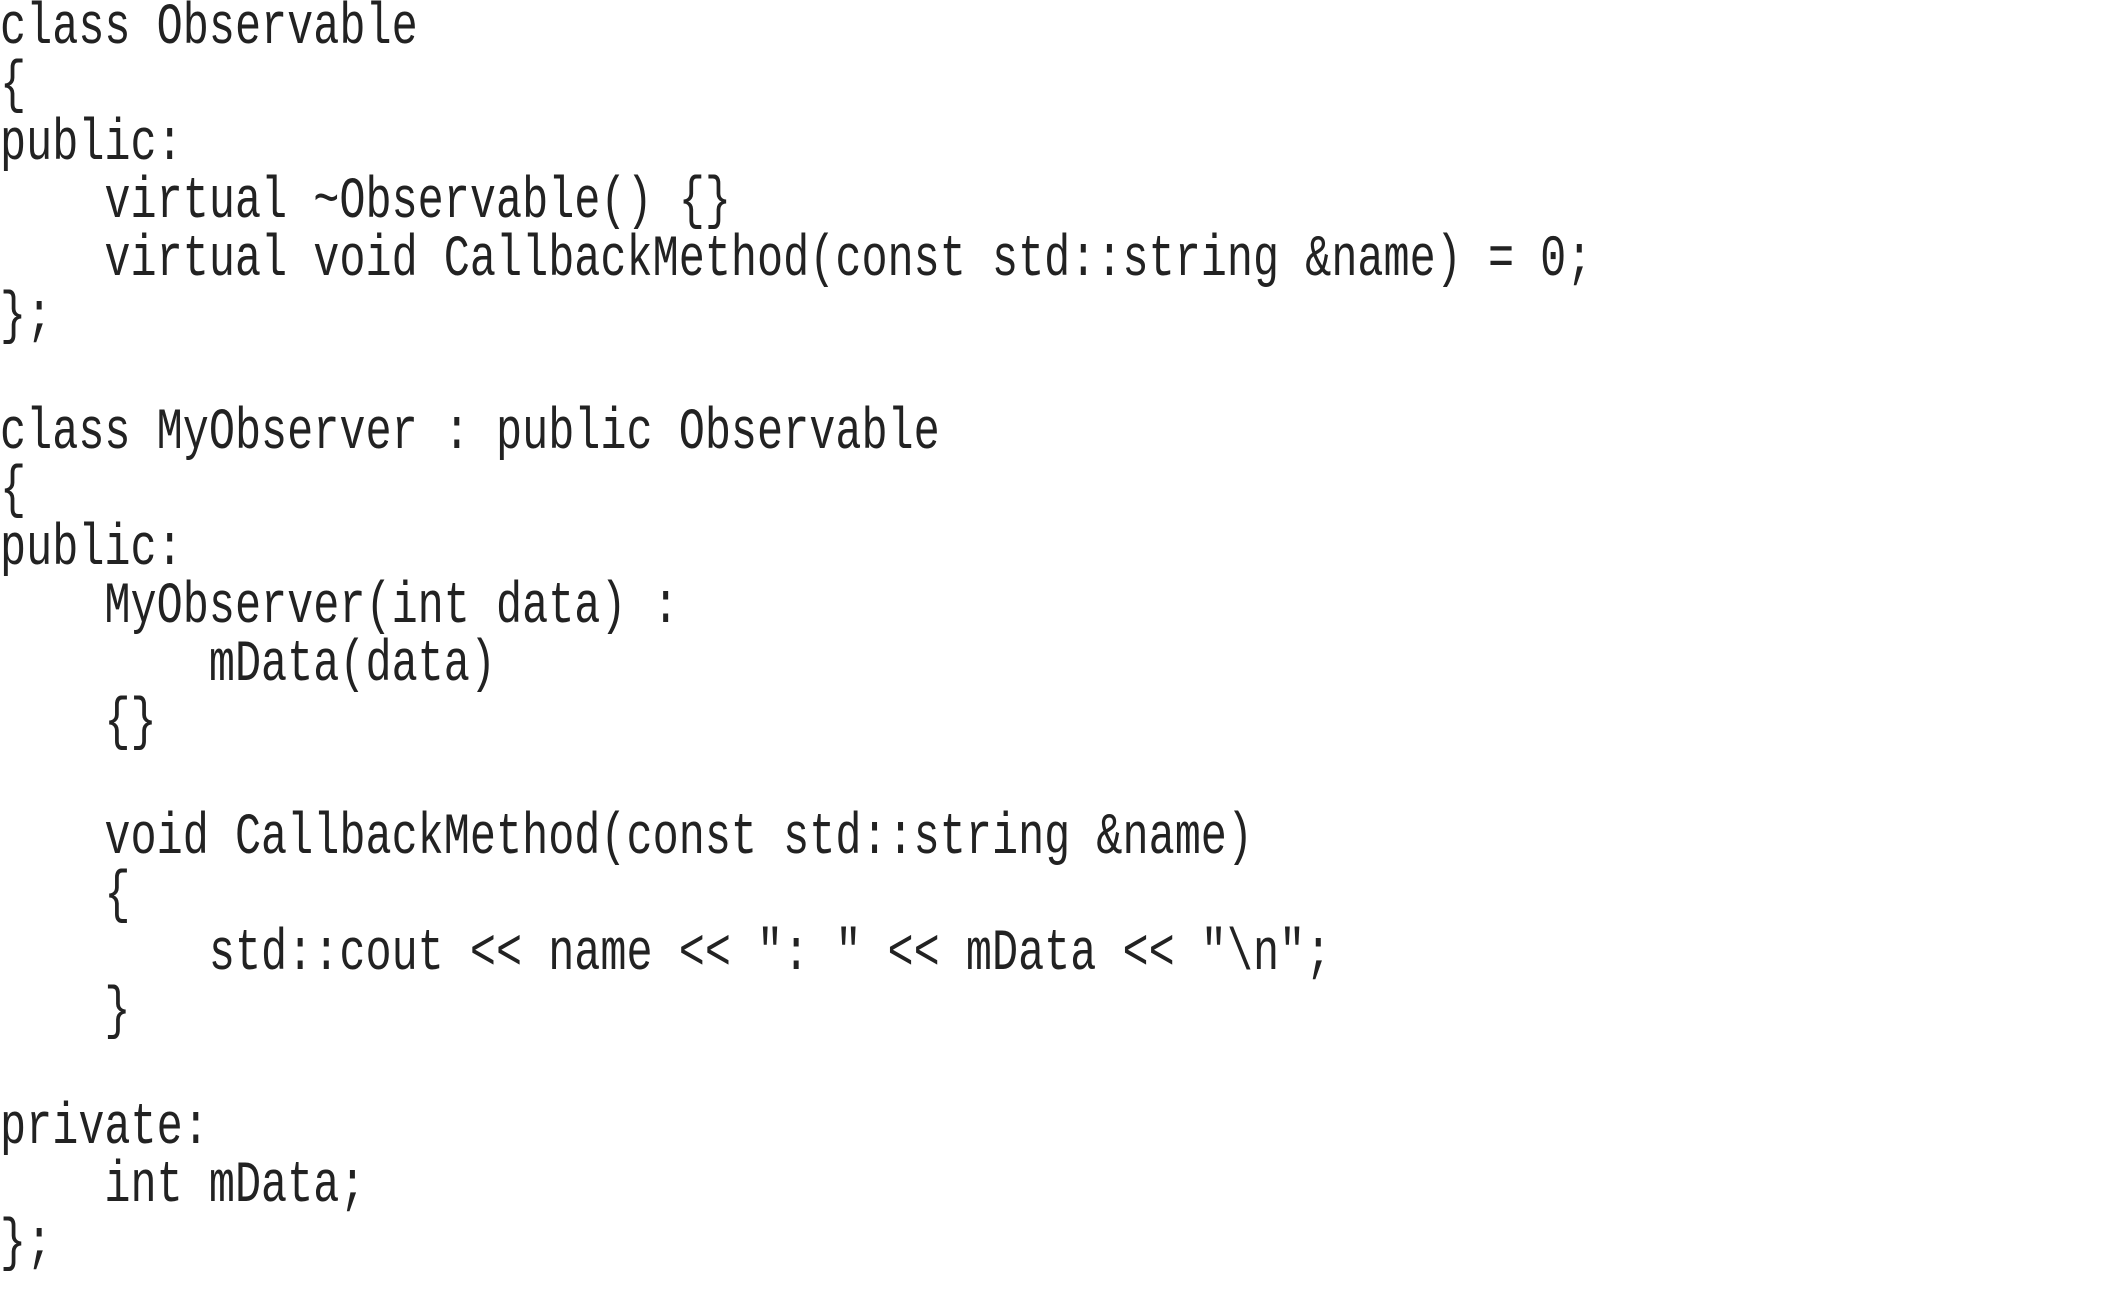 Image resolution: width=2116 pixels, height=1297 pixels. Describe the element at coordinates (209, 30) in the screenshot. I see `code-line-1: class Observable` at that location.